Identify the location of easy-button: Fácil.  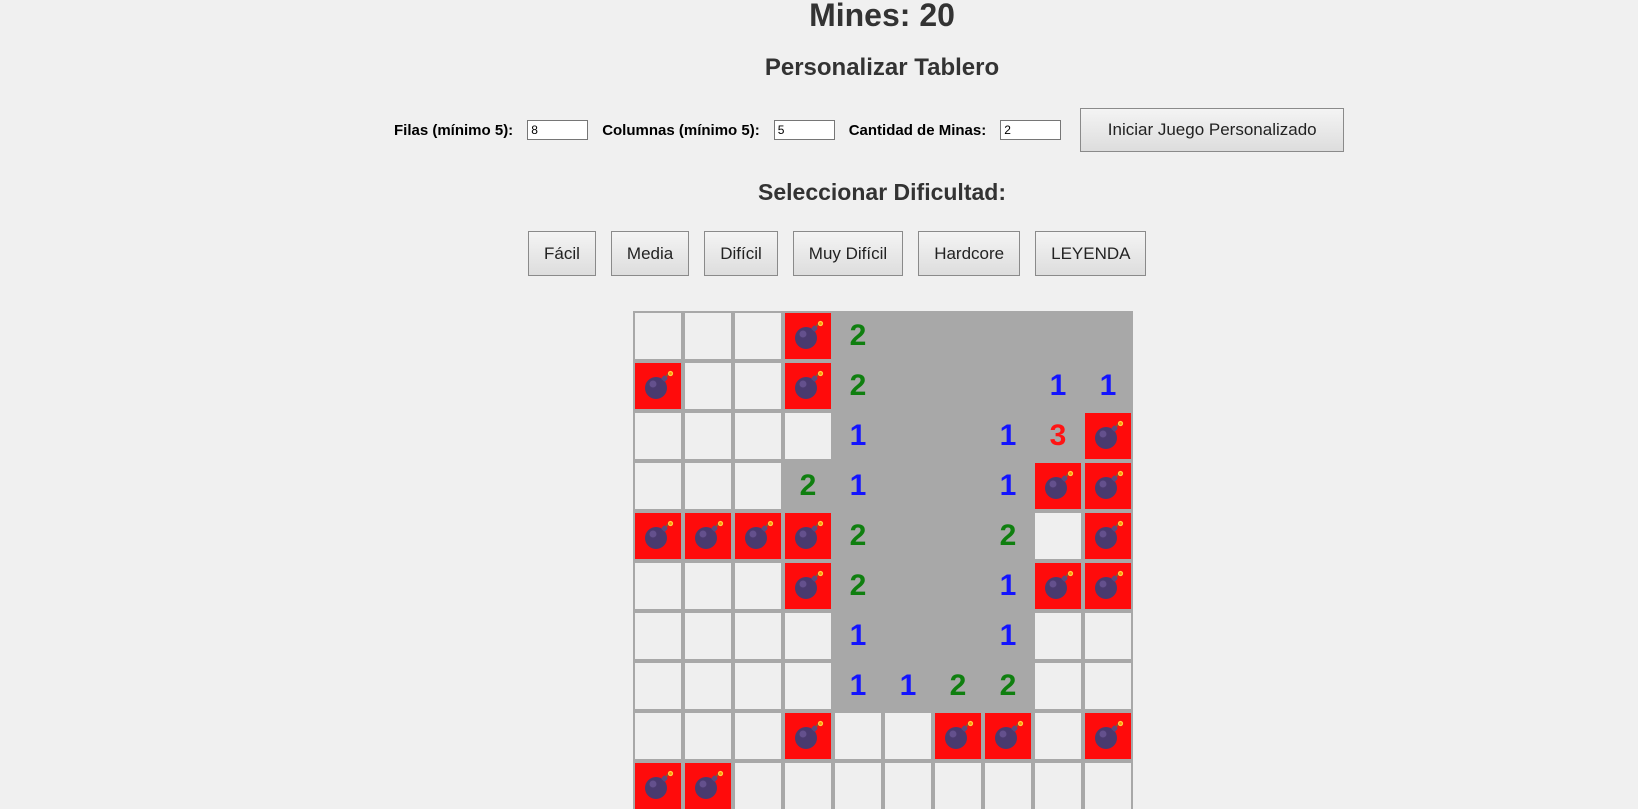
(562, 253).